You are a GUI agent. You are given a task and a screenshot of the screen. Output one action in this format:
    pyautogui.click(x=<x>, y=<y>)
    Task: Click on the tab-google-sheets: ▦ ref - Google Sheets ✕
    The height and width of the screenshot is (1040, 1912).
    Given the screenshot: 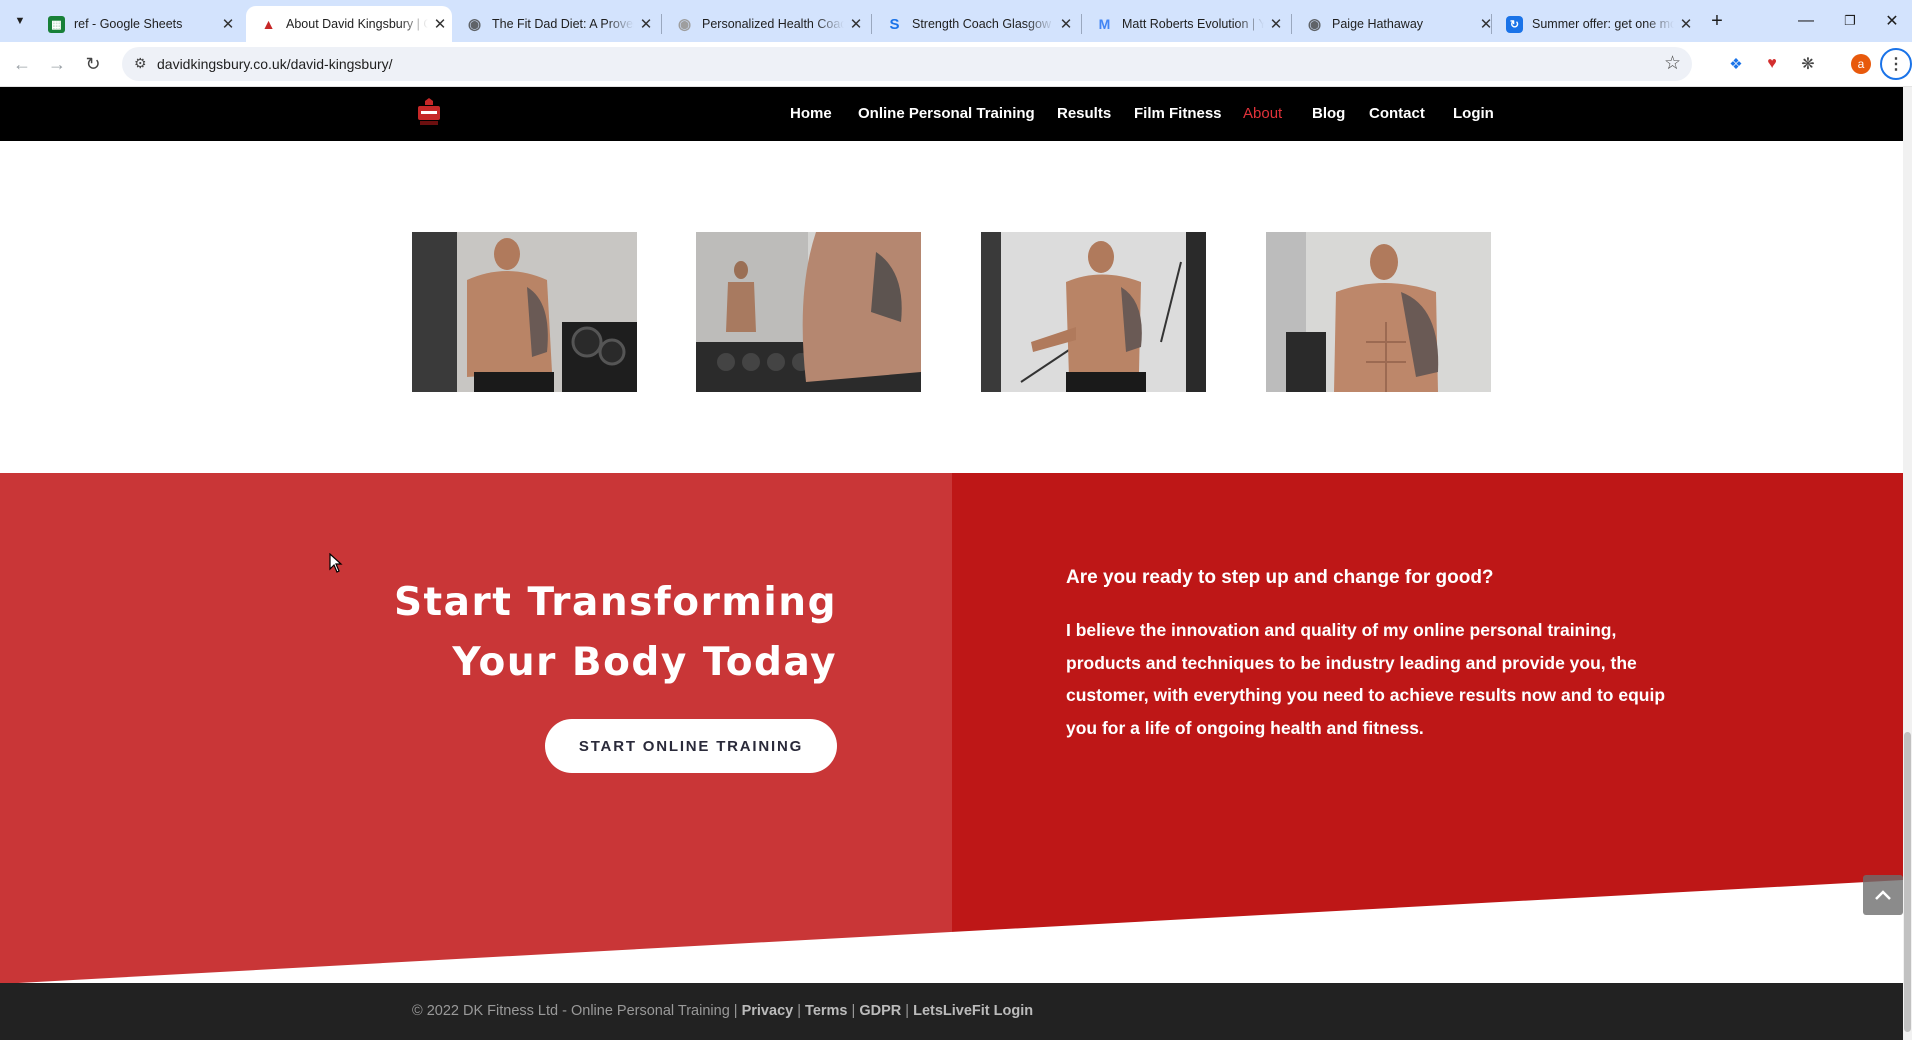 What is the action you would take?
    pyautogui.click(x=137, y=24)
    